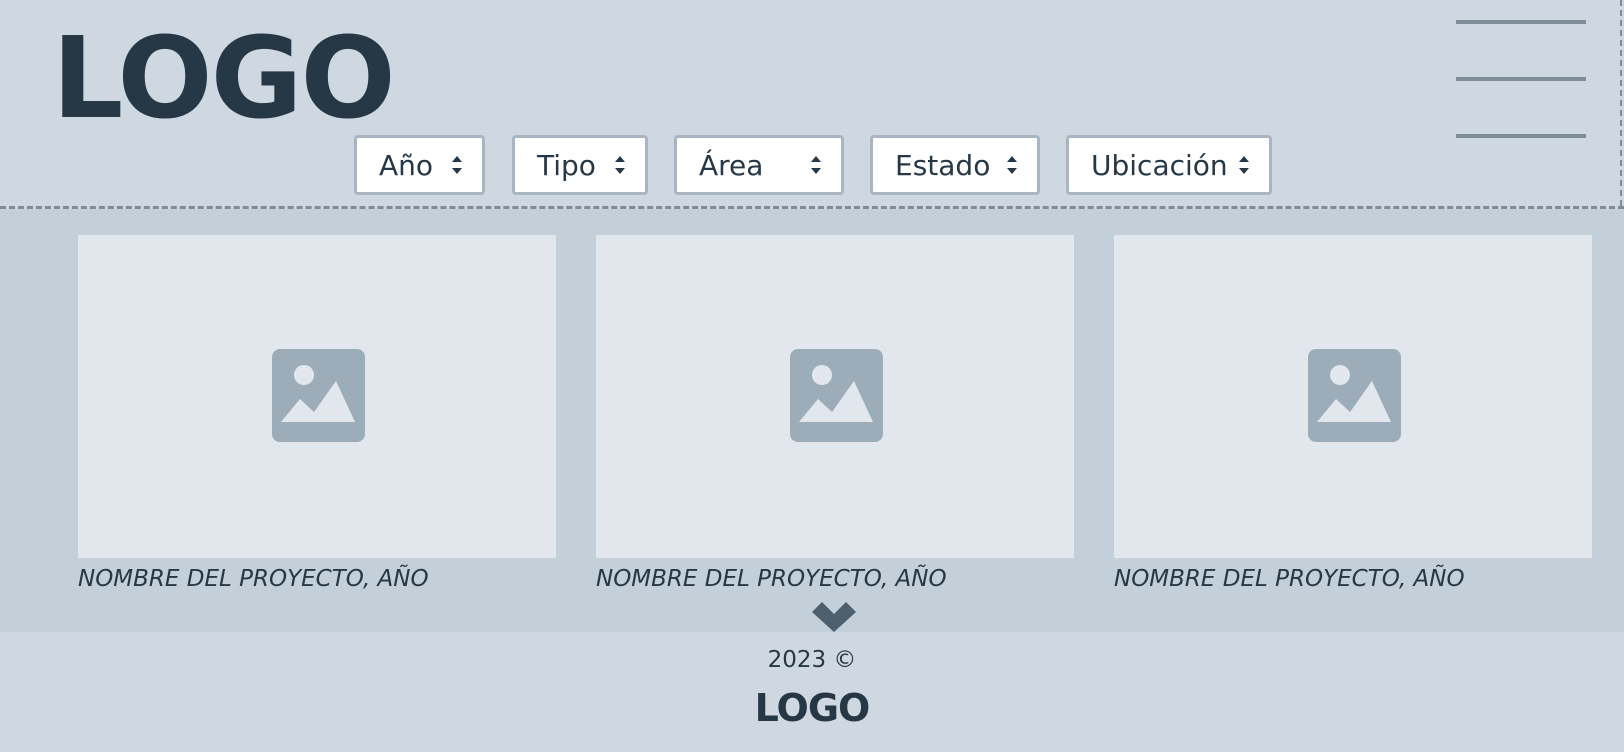  I want to click on filter-label: Ubicación, so click(1159, 165).